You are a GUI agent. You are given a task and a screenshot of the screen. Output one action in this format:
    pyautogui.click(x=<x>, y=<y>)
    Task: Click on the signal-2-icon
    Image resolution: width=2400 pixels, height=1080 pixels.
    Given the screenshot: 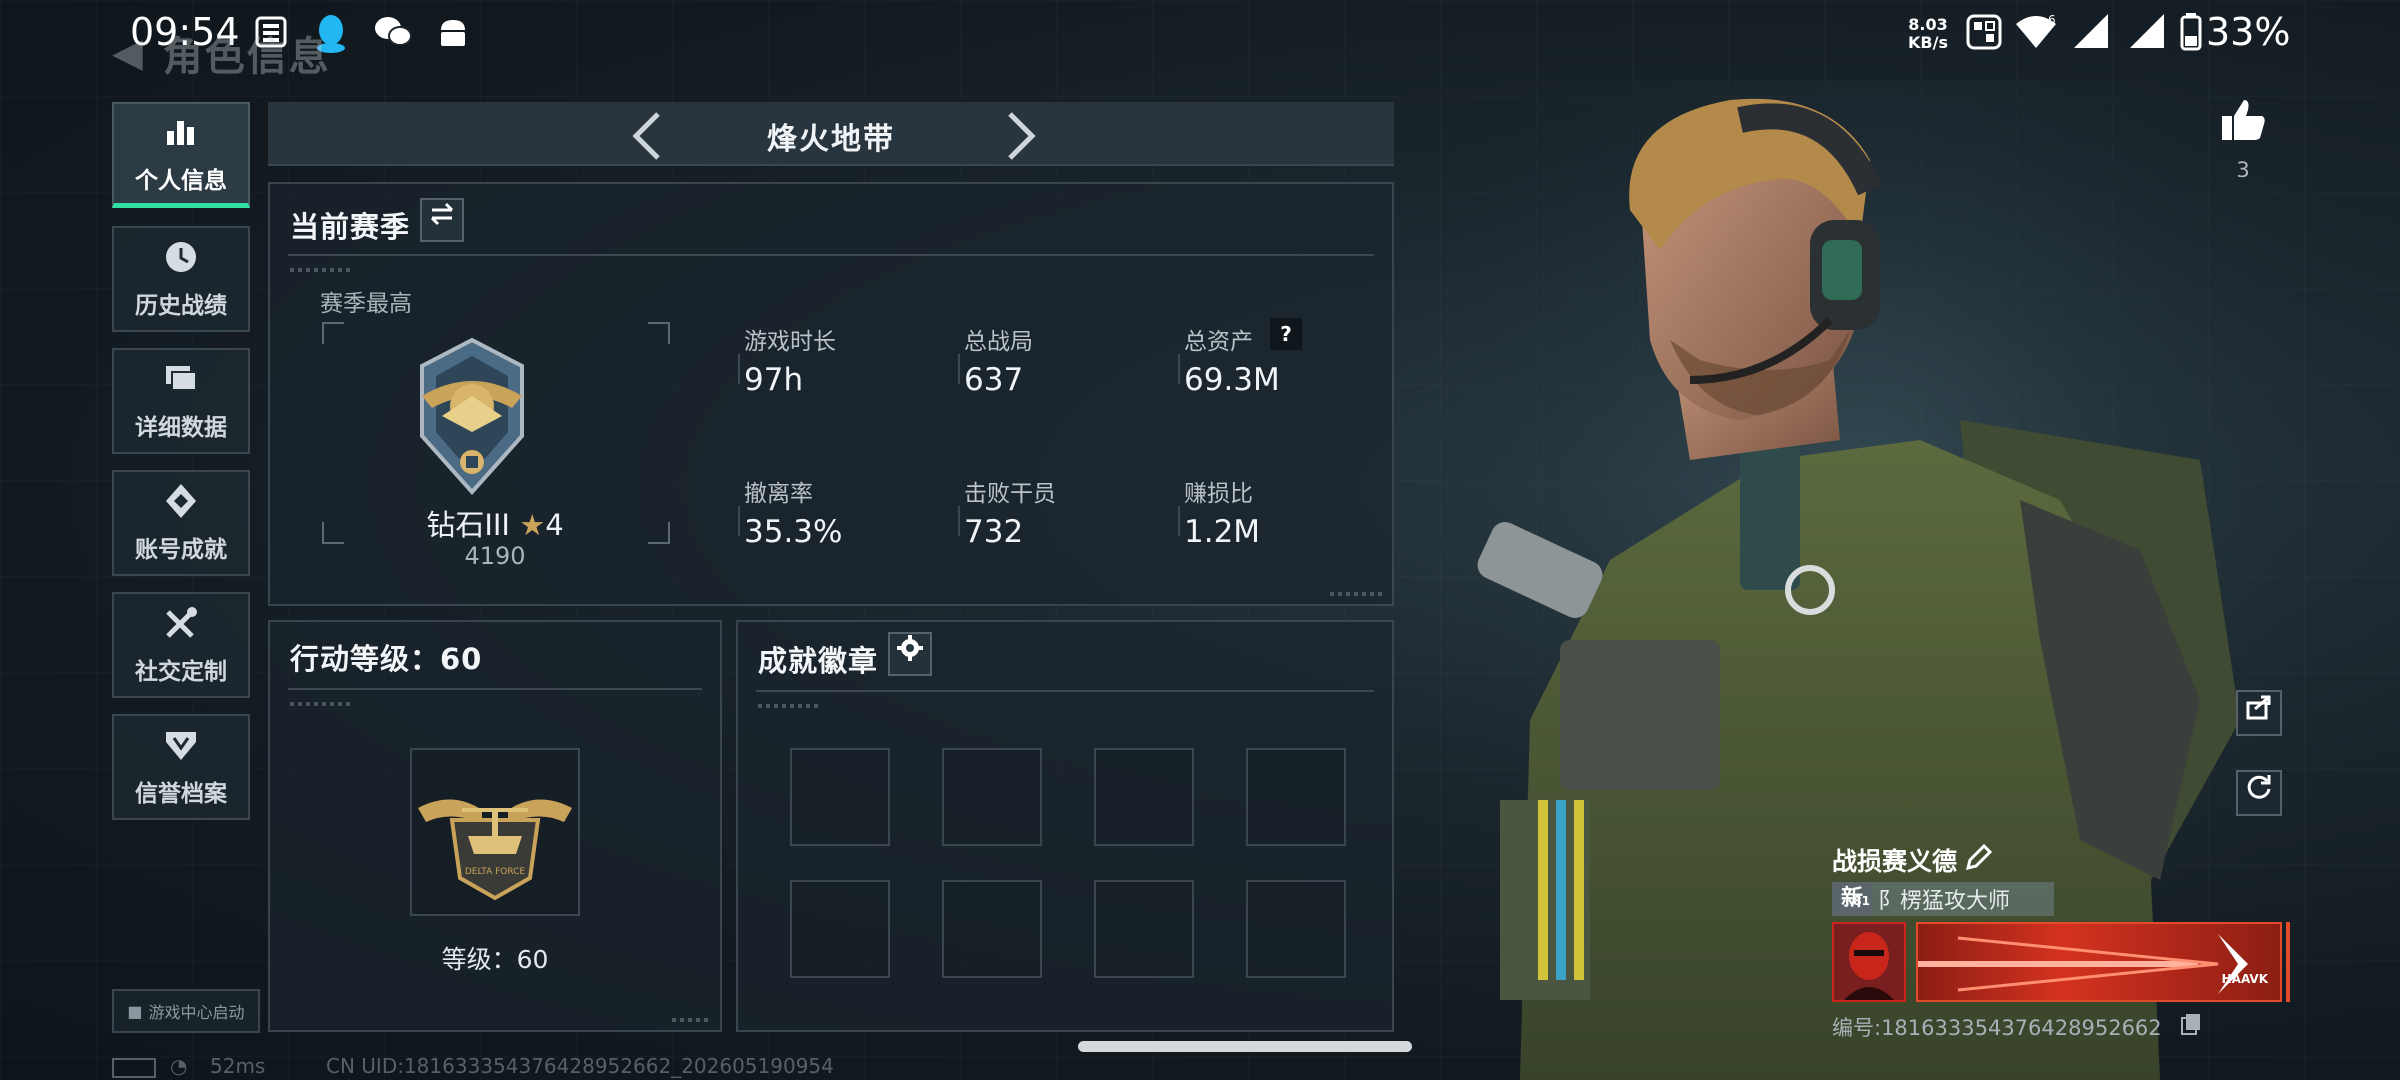 What is the action you would take?
    pyautogui.click(x=2147, y=32)
    